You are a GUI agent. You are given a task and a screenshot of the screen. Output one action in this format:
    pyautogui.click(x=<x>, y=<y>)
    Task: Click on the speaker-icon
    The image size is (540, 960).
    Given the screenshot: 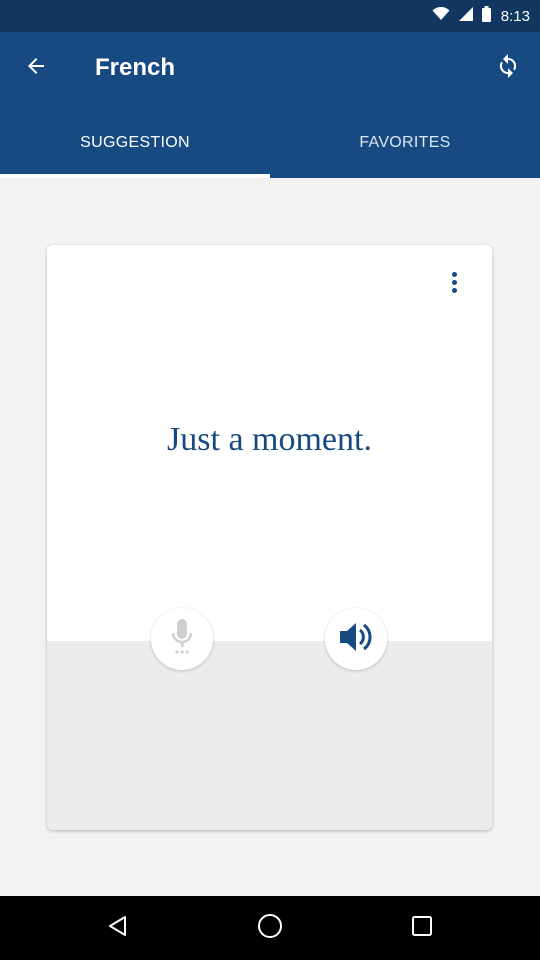 What is the action you would take?
    pyautogui.click(x=356, y=639)
    